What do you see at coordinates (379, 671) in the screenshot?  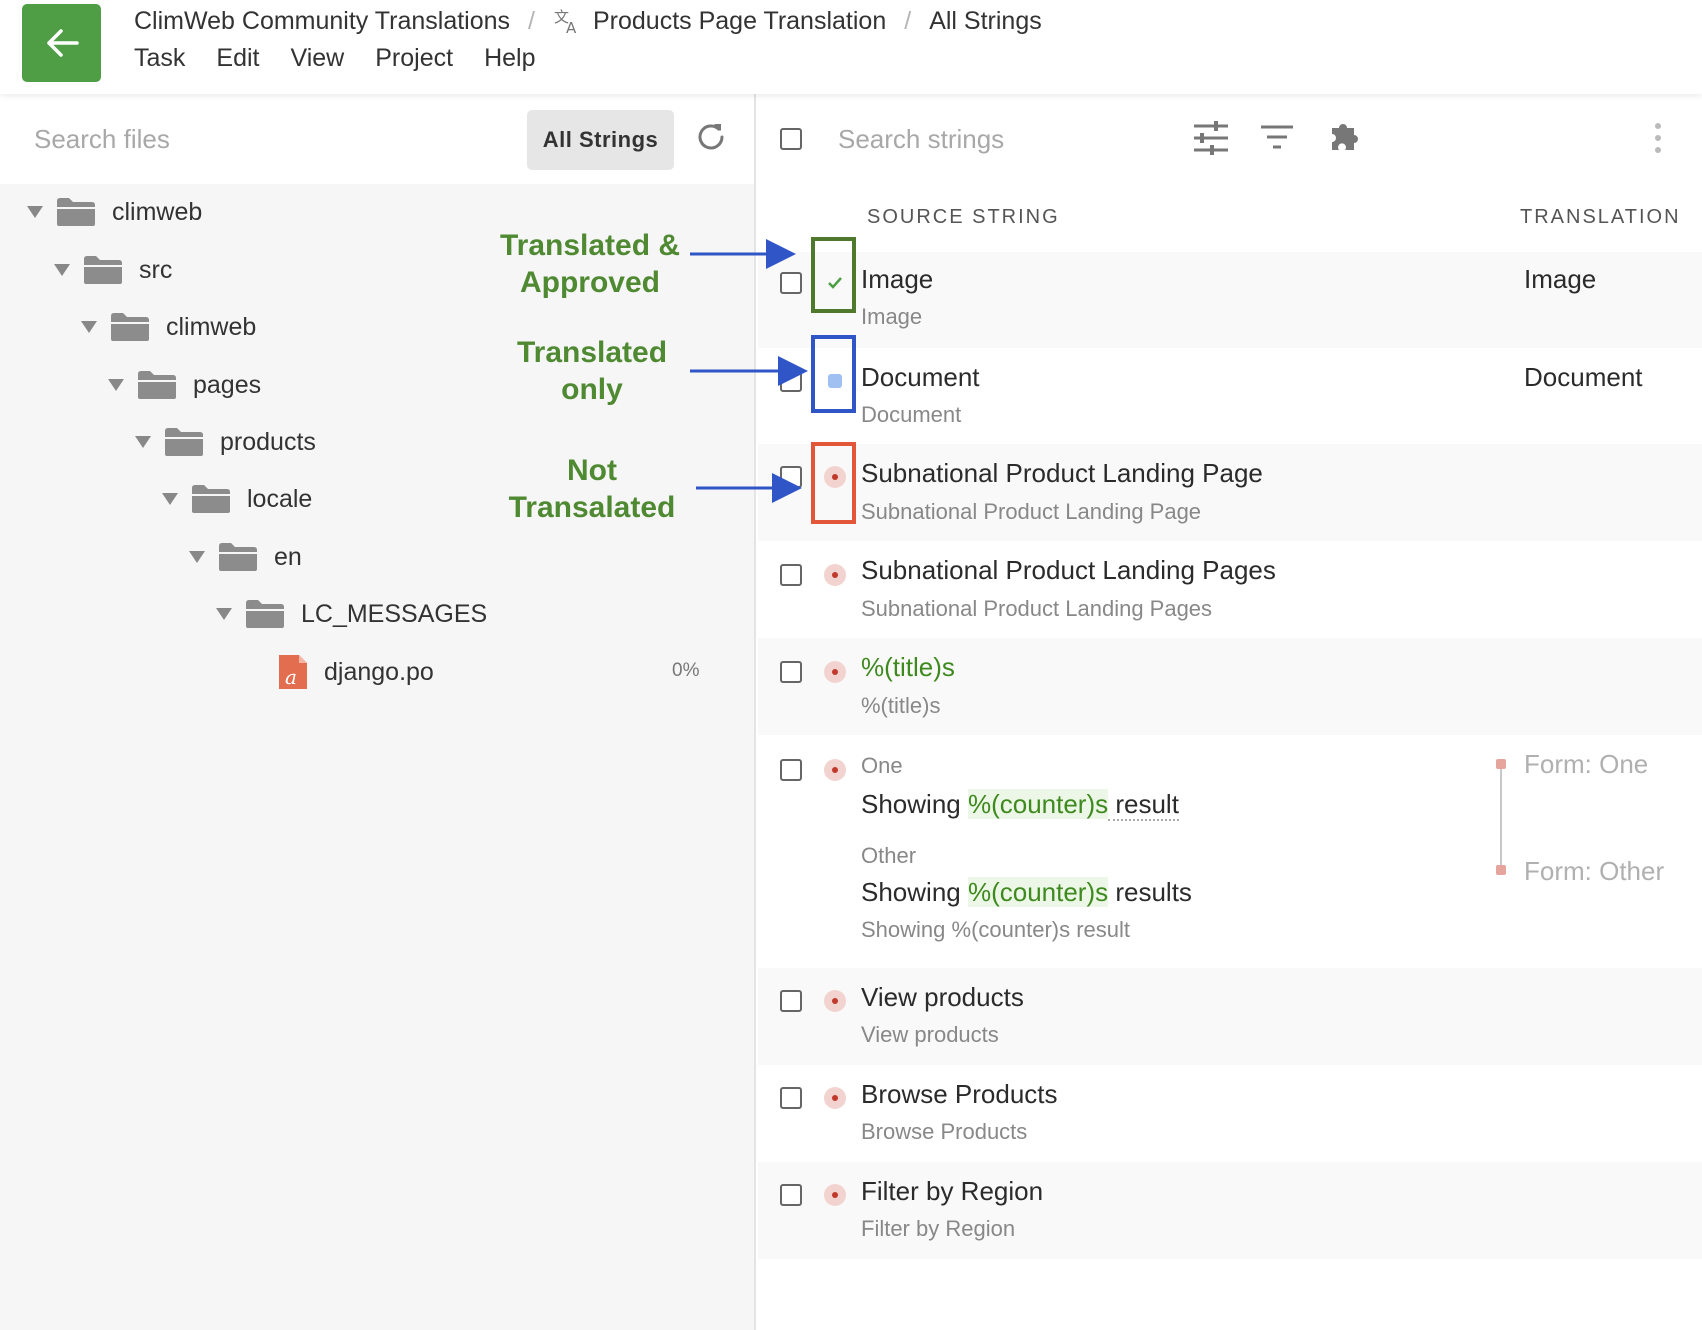 I see `tree-label: django.po` at bounding box center [379, 671].